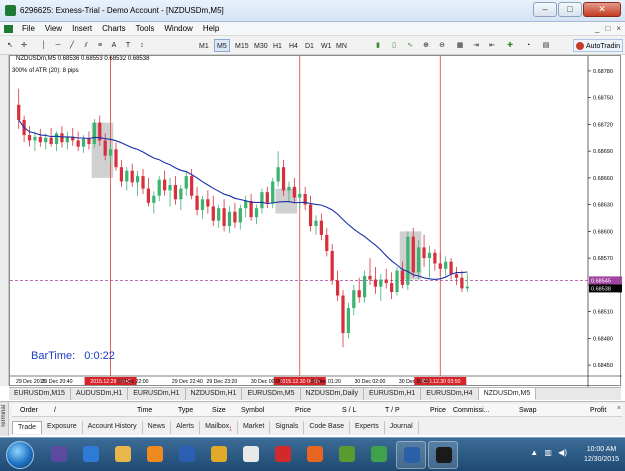 The height and width of the screenshot is (471, 625). What do you see at coordinates (86, 45) in the screenshot?
I see `channel-icon: ⫽` at bounding box center [86, 45].